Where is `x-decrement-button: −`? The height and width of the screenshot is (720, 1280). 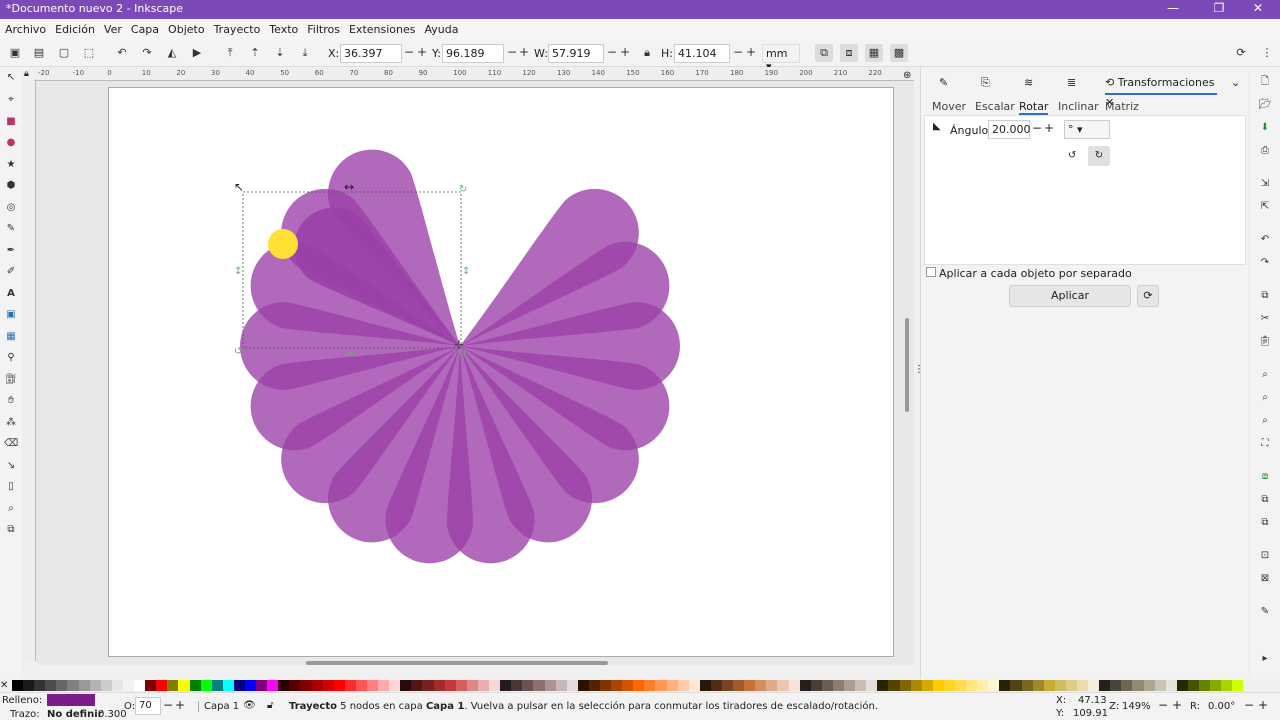
x-decrement-button: − is located at coordinates (409, 52).